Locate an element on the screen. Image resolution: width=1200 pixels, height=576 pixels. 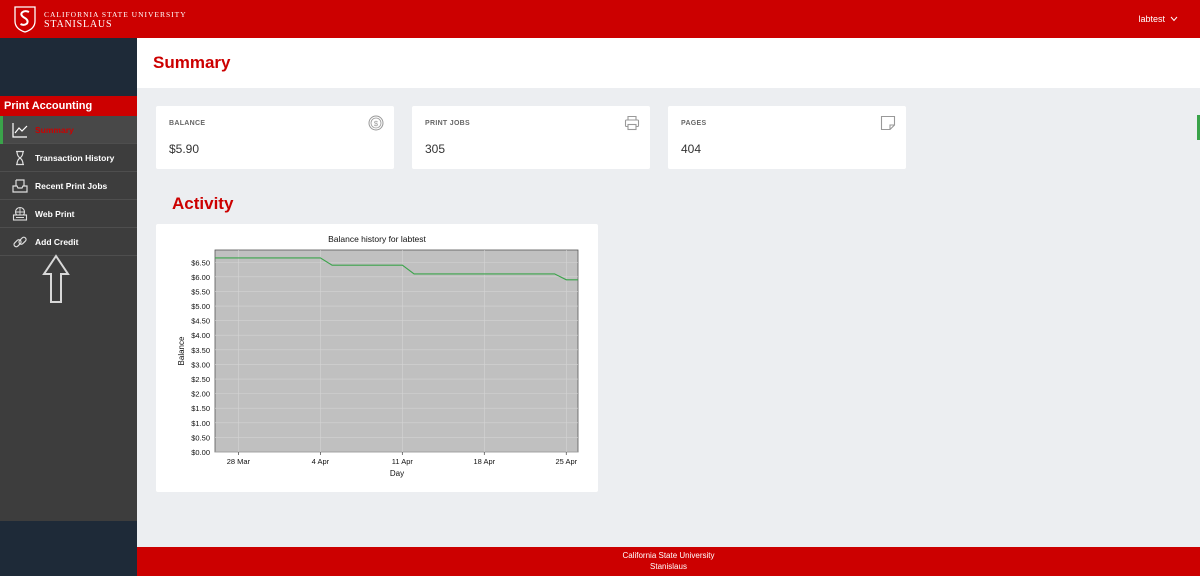
sidebar-footer-spacer is located at coordinates (68, 548).